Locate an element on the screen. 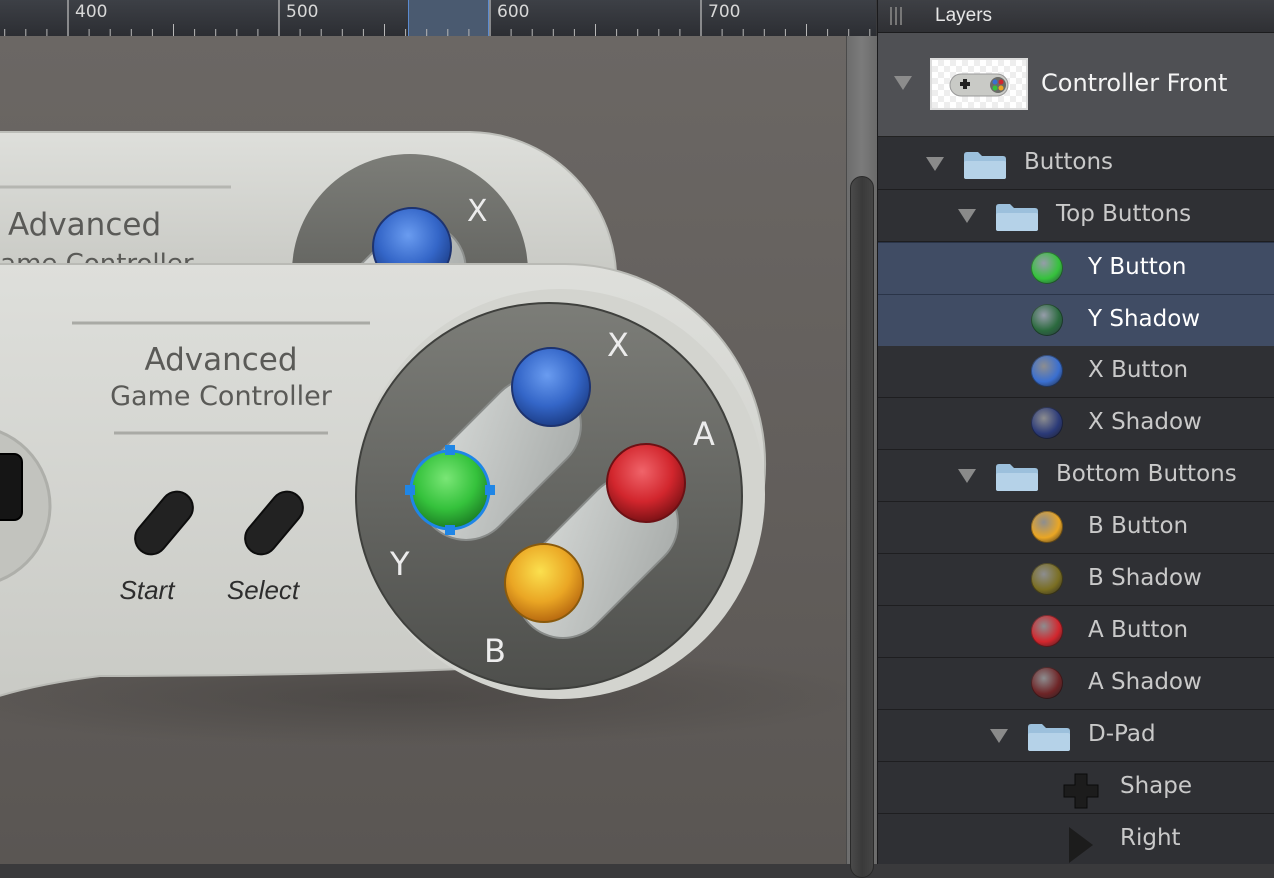 Image resolution: width=1274 pixels, height=878 pixels. letter-y: Y is located at coordinates (399, 564).